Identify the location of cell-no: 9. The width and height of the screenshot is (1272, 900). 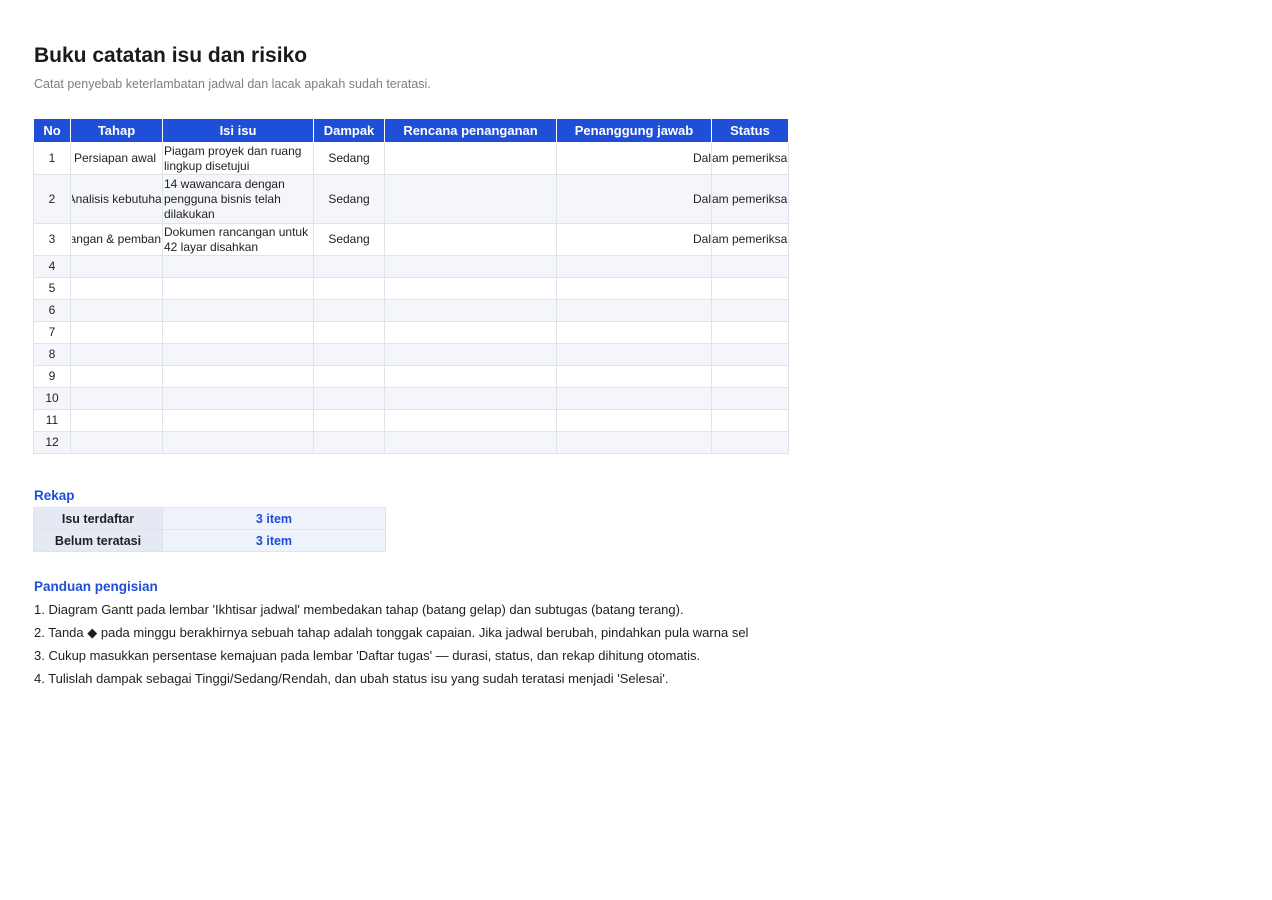
(52, 376).